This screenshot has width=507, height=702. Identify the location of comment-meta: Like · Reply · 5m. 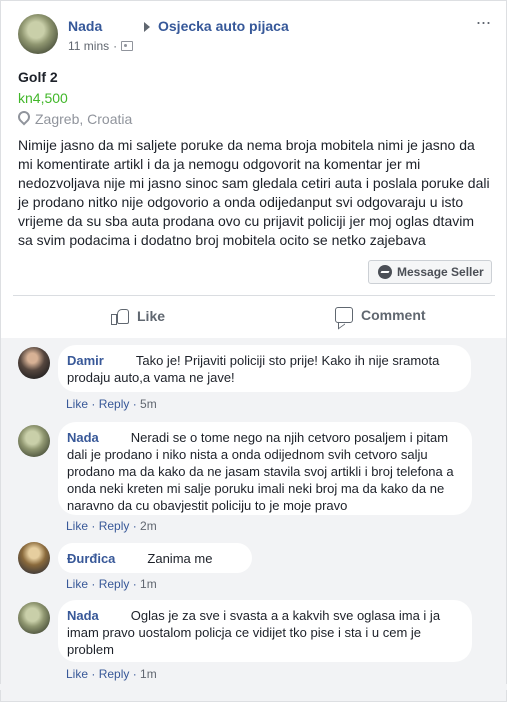
(111, 404).